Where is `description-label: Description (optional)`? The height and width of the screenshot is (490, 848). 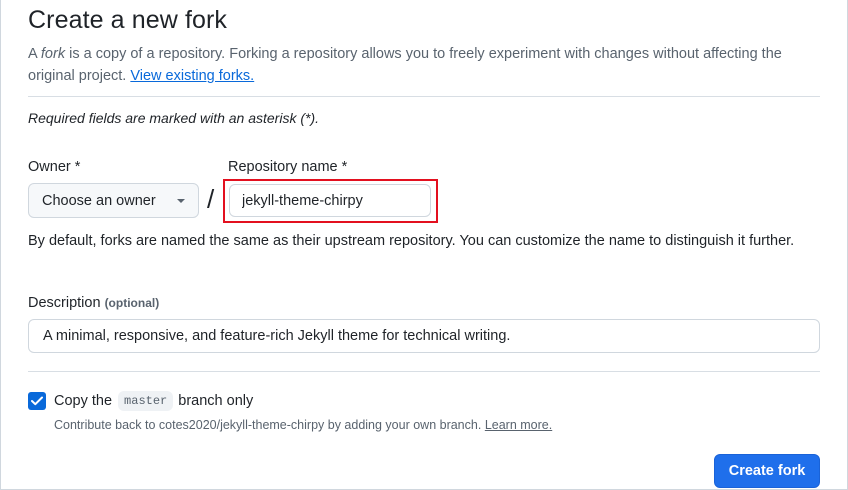 description-label: Description (optional) is located at coordinates (94, 303).